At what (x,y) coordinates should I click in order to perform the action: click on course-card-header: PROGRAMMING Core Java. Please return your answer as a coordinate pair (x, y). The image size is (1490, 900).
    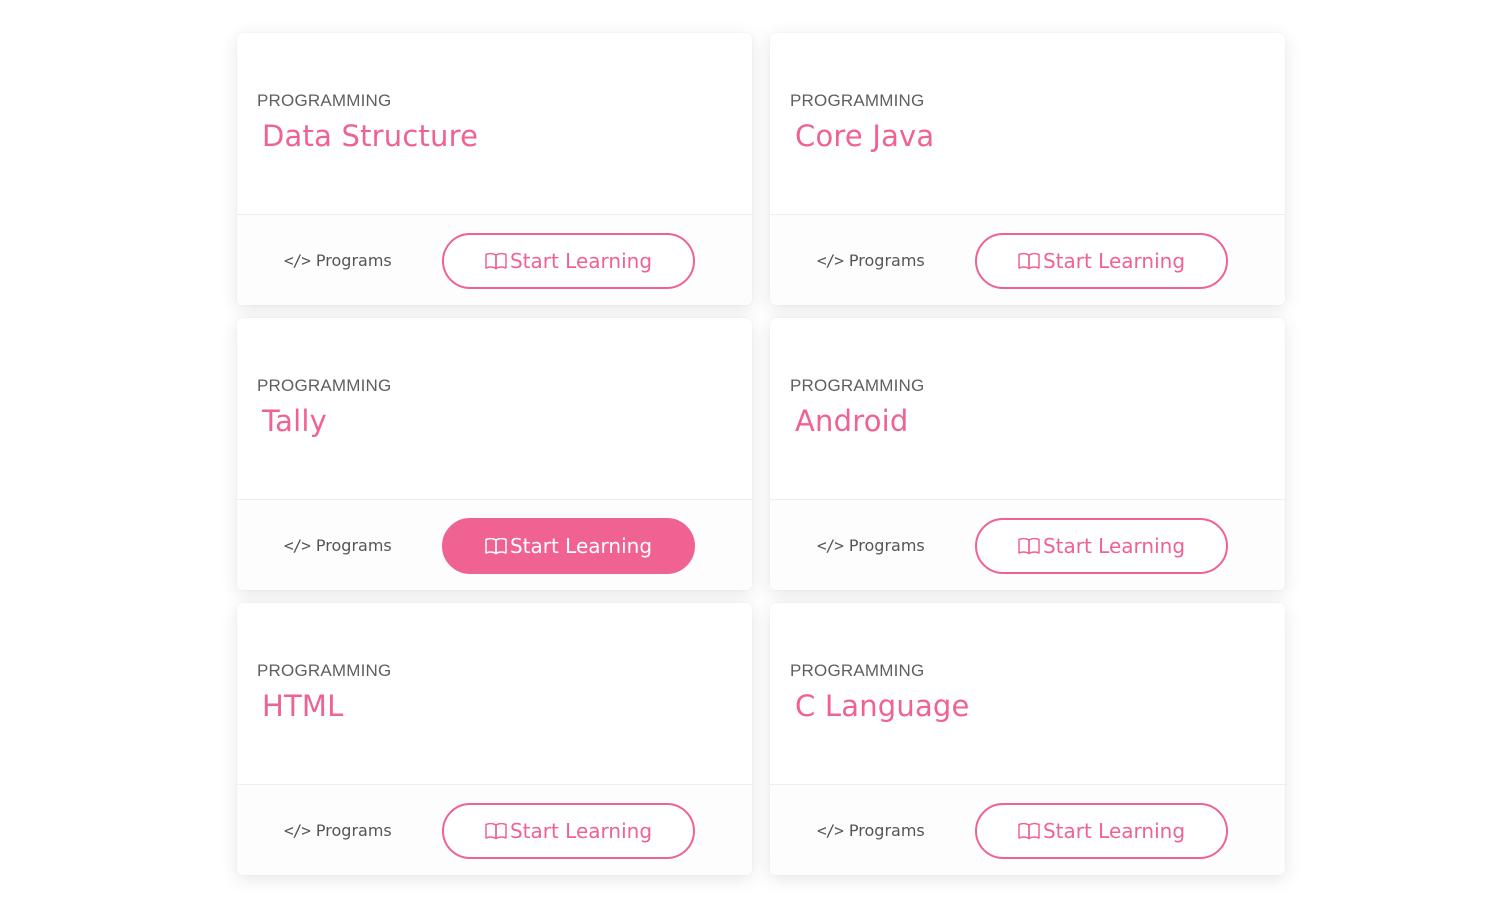
    Looking at the image, I should click on (1027, 124).